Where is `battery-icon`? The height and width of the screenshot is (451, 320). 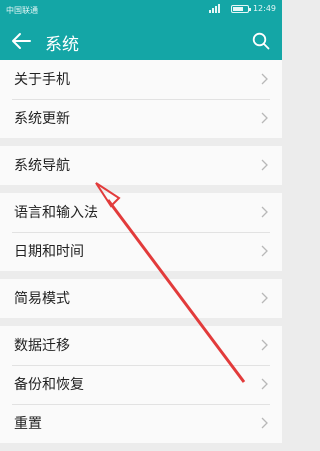
battery-icon is located at coordinates (240, 8).